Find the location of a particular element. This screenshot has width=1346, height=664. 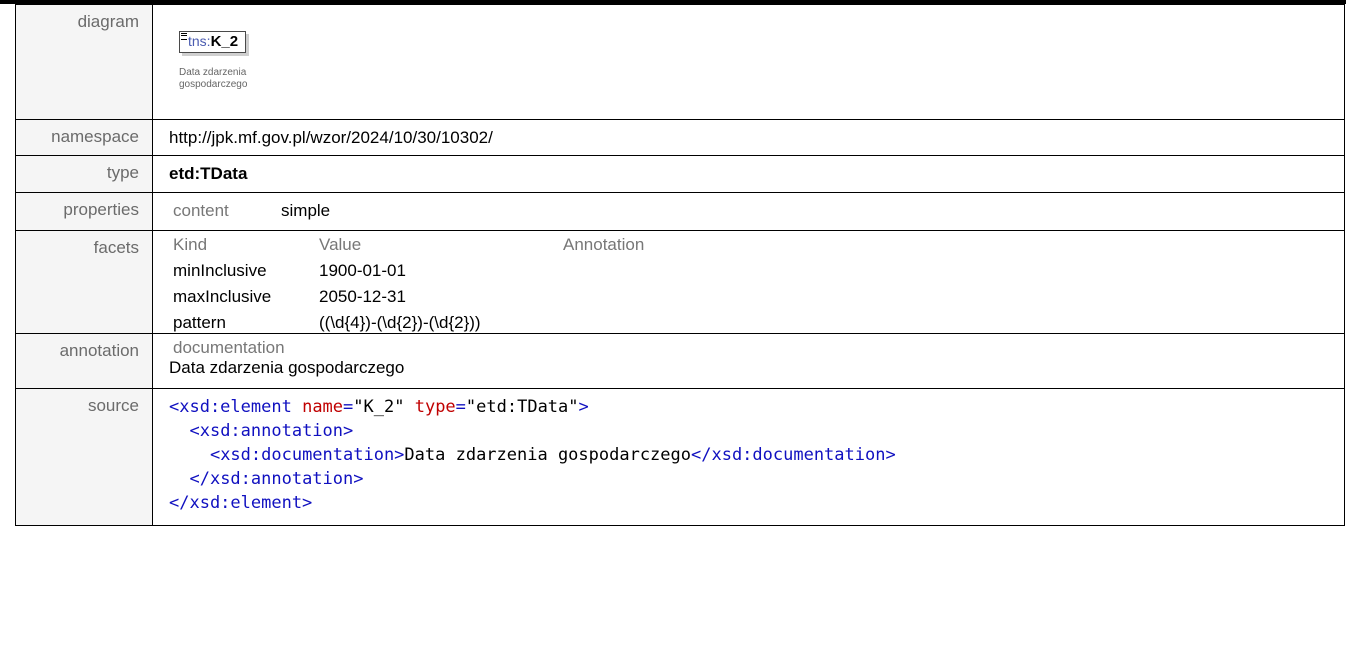

xml-tag: <xsd:annotation> is located at coordinates (271, 431).